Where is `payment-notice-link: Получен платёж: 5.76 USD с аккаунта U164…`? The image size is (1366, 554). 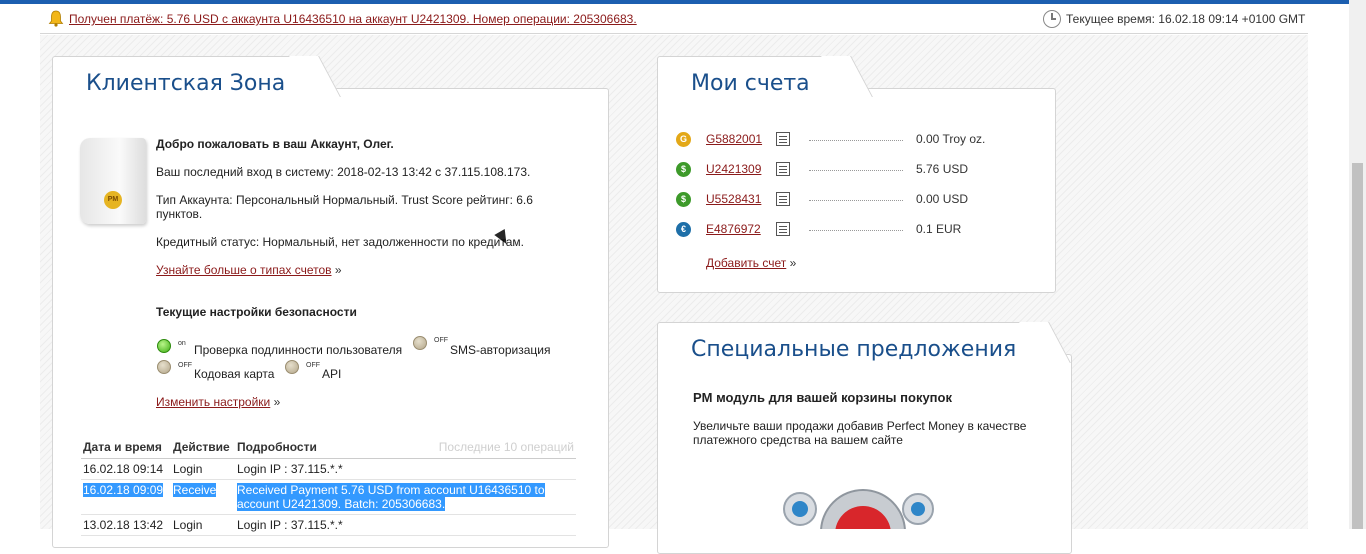 payment-notice-link: Получен платёж: 5.76 USD с аккаунта U164… is located at coordinates (353, 19).